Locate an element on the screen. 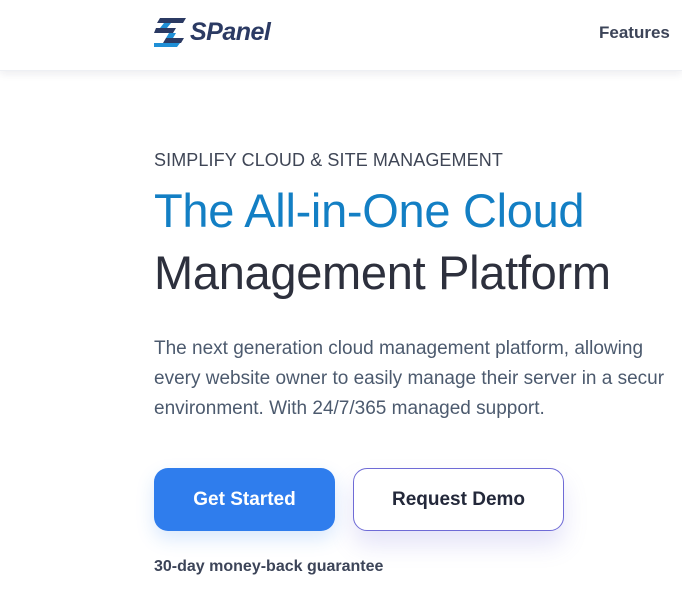  get-started-button: Get Started is located at coordinates (244, 499).